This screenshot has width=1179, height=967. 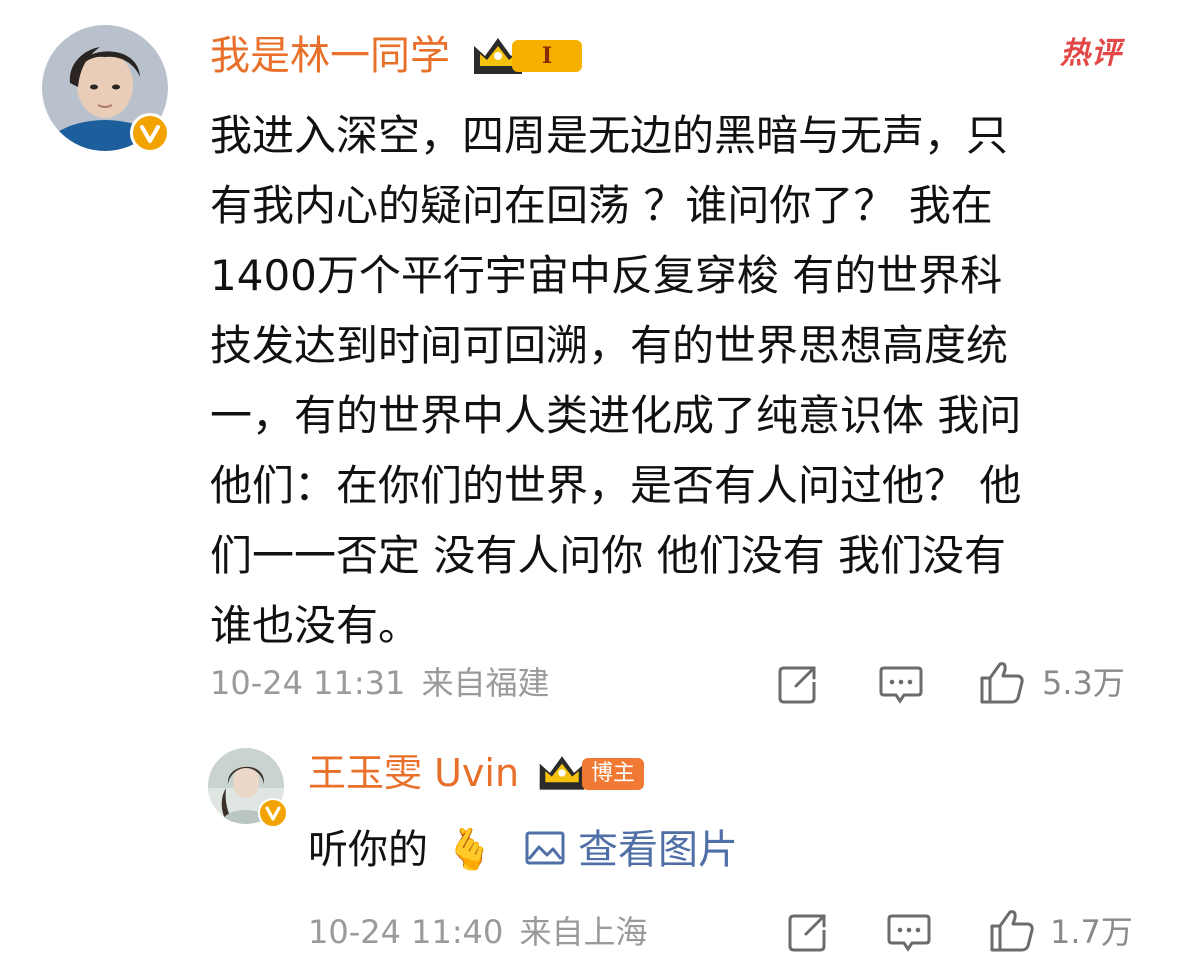 What do you see at coordinates (308, 683) in the screenshot?
I see `timestamp-text: 10-24 11:31` at bounding box center [308, 683].